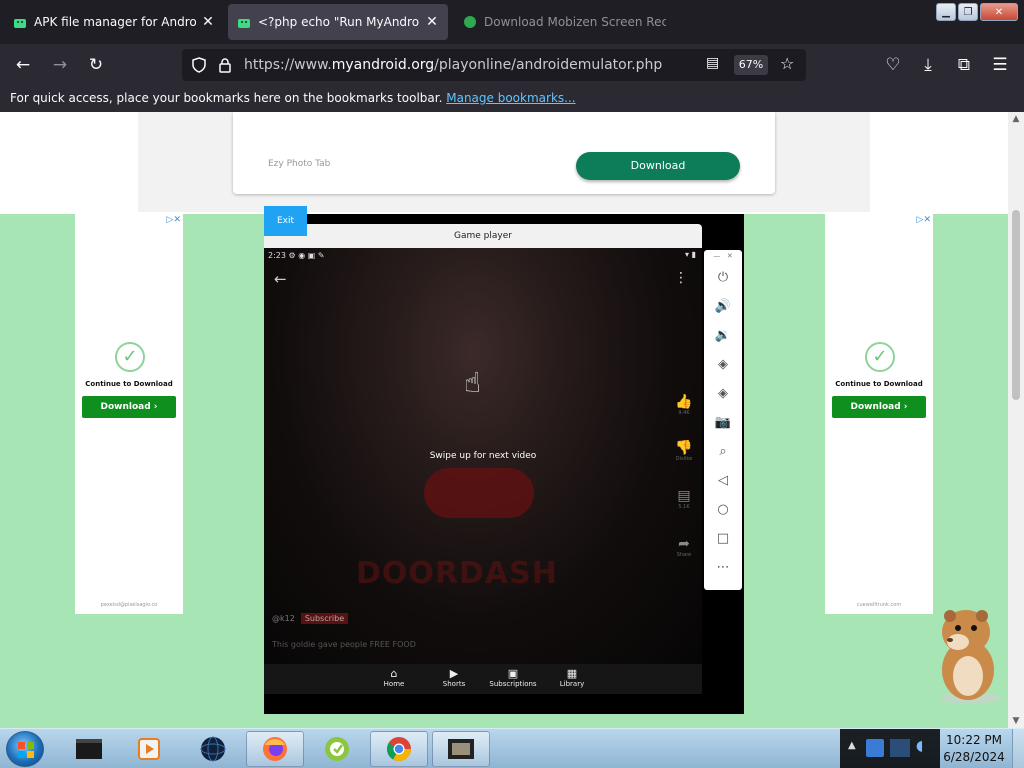  Describe the element at coordinates (723, 277) in the screenshot. I see `power-icon: ⏻` at that location.